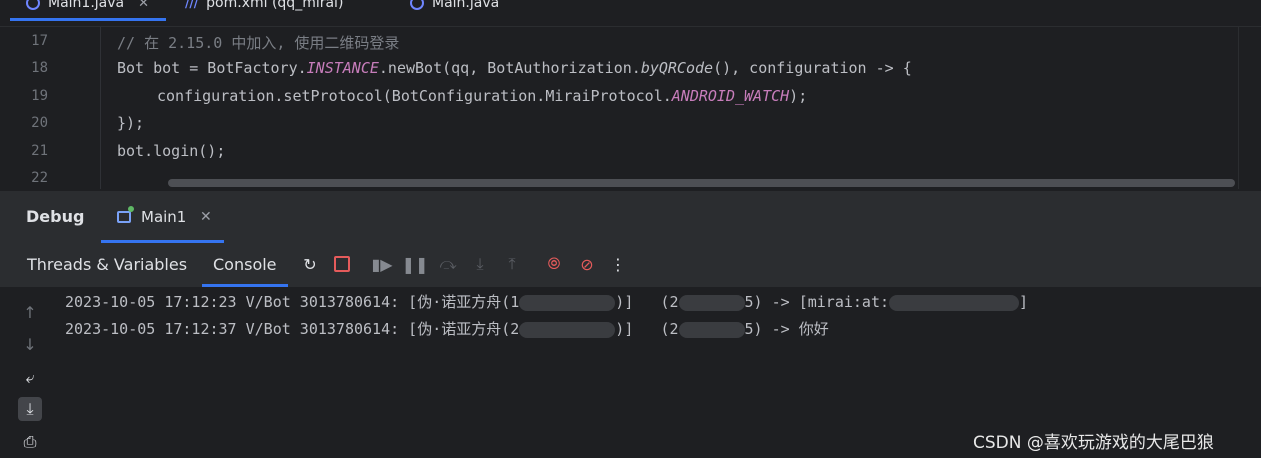 The image size is (1261, 458). Describe the element at coordinates (587, 264) in the screenshot. I see `mute-breakpoints-icon: ⊘` at that location.